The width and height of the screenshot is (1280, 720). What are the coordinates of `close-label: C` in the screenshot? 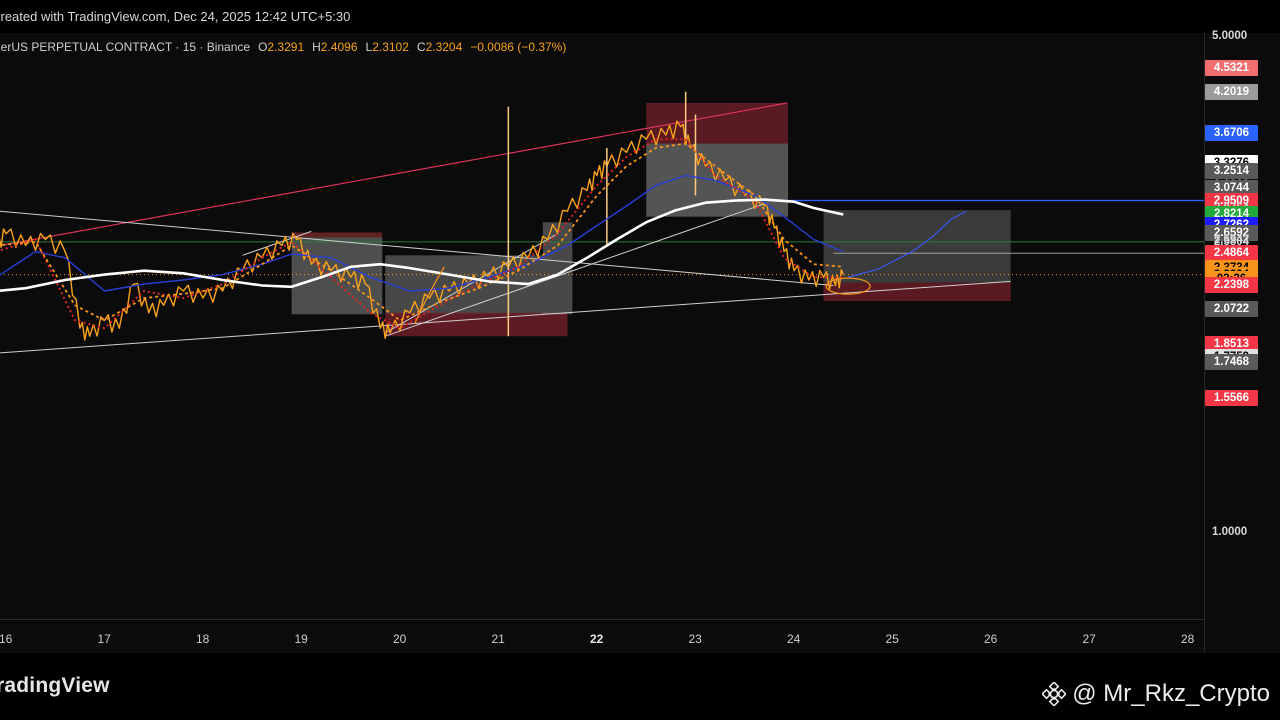 It's located at (421, 47).